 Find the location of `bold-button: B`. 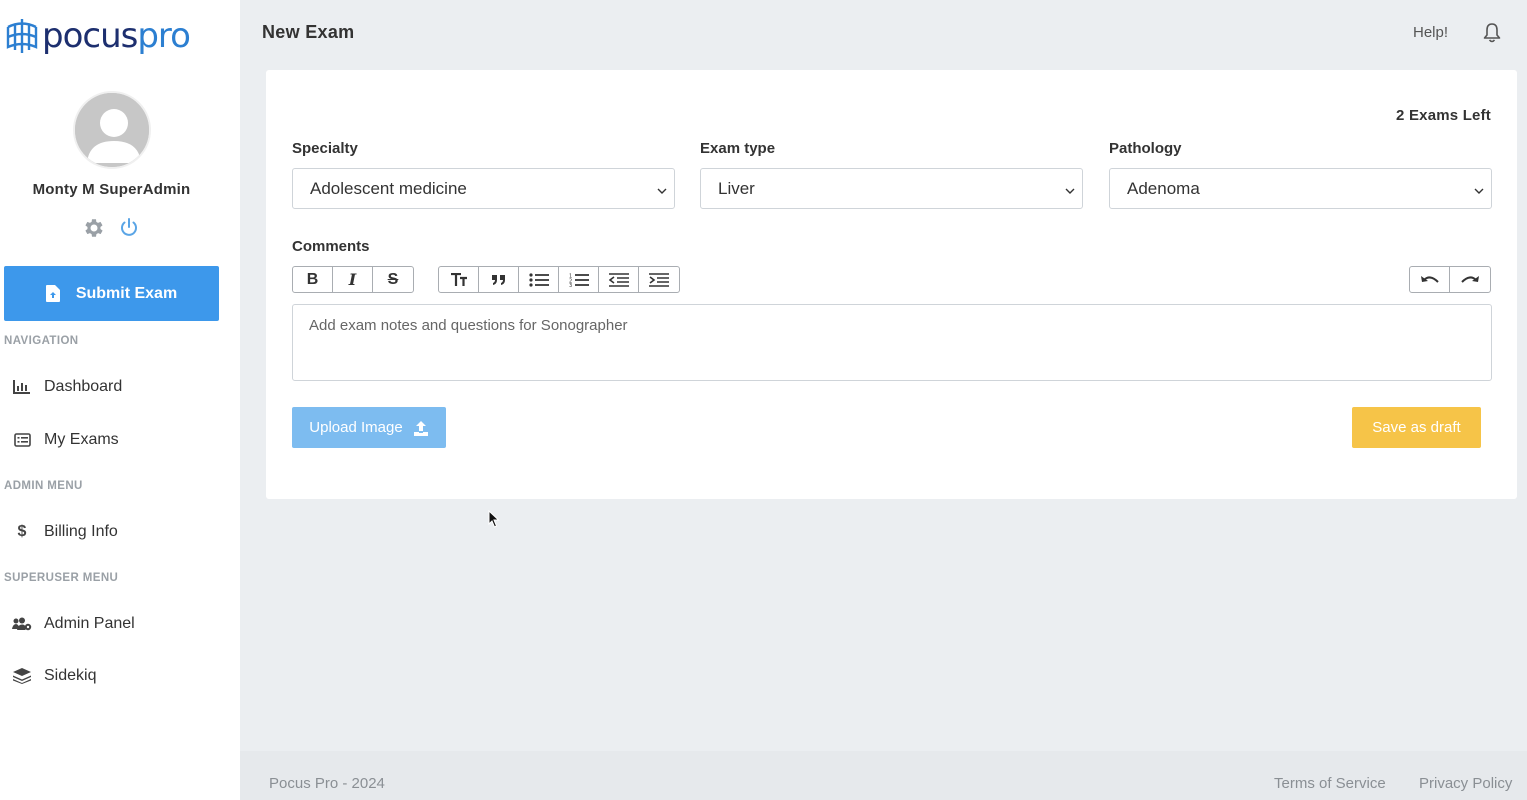

bold-button: B is located at coordinates (313, 279).